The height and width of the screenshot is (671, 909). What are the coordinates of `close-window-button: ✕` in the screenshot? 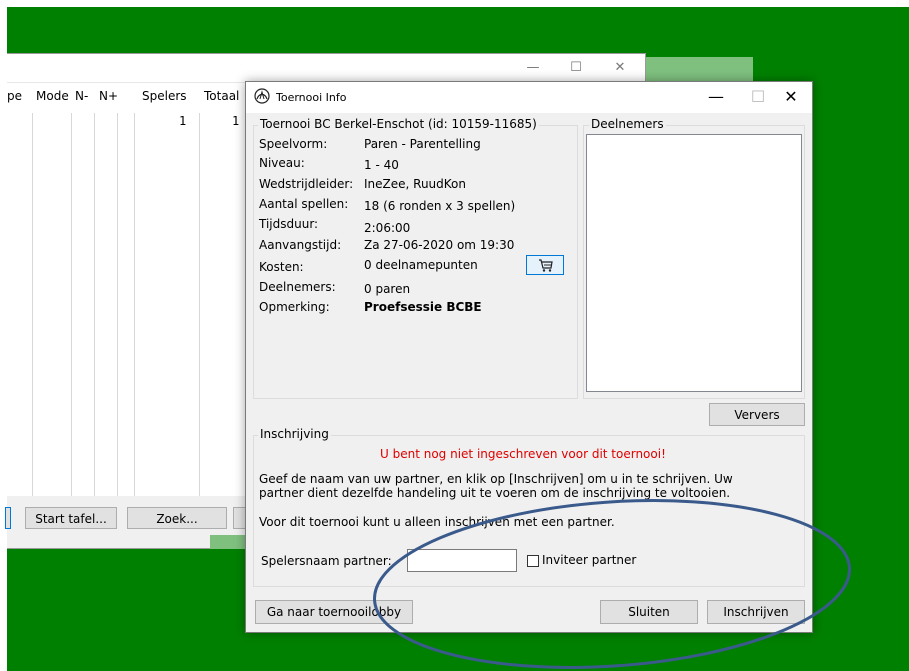 It's located at (791, 97).